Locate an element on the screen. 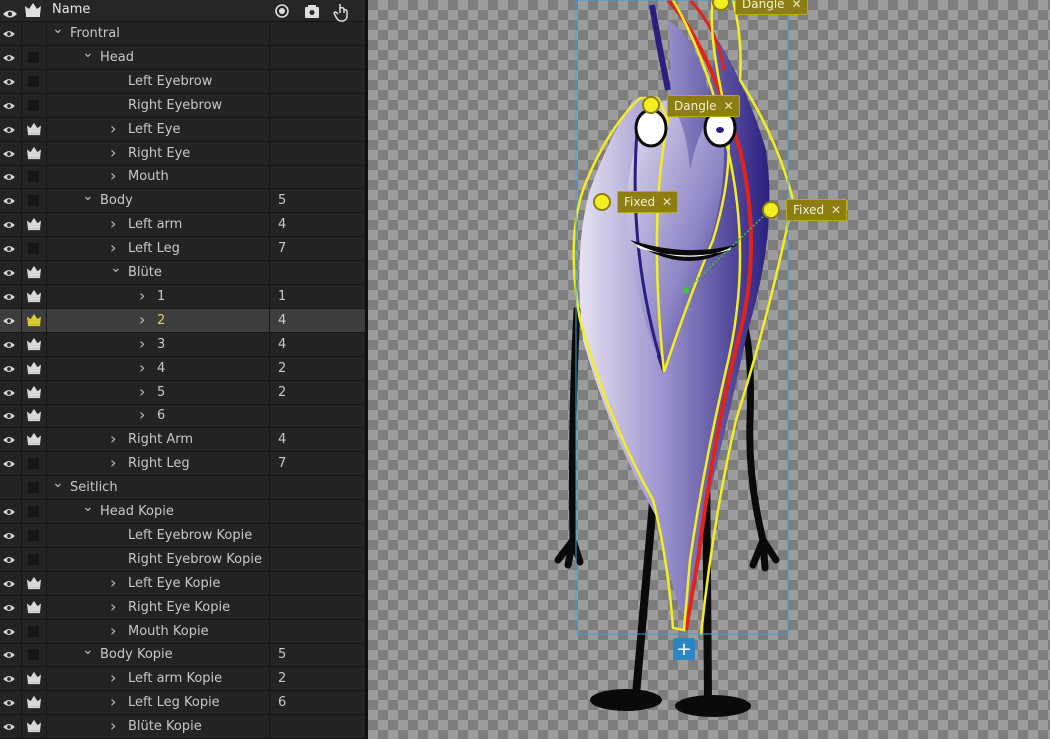 This screenshot has height=739, width=1050. layer-name-cell: › Blüte Kopie is located at coordinates (158, 727).